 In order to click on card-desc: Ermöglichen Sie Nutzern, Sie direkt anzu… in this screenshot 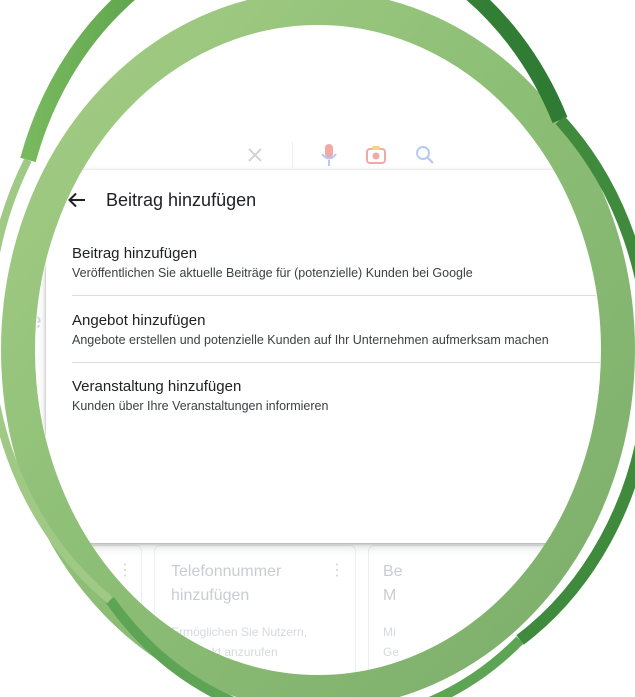, I will do `click(239, 642)`.